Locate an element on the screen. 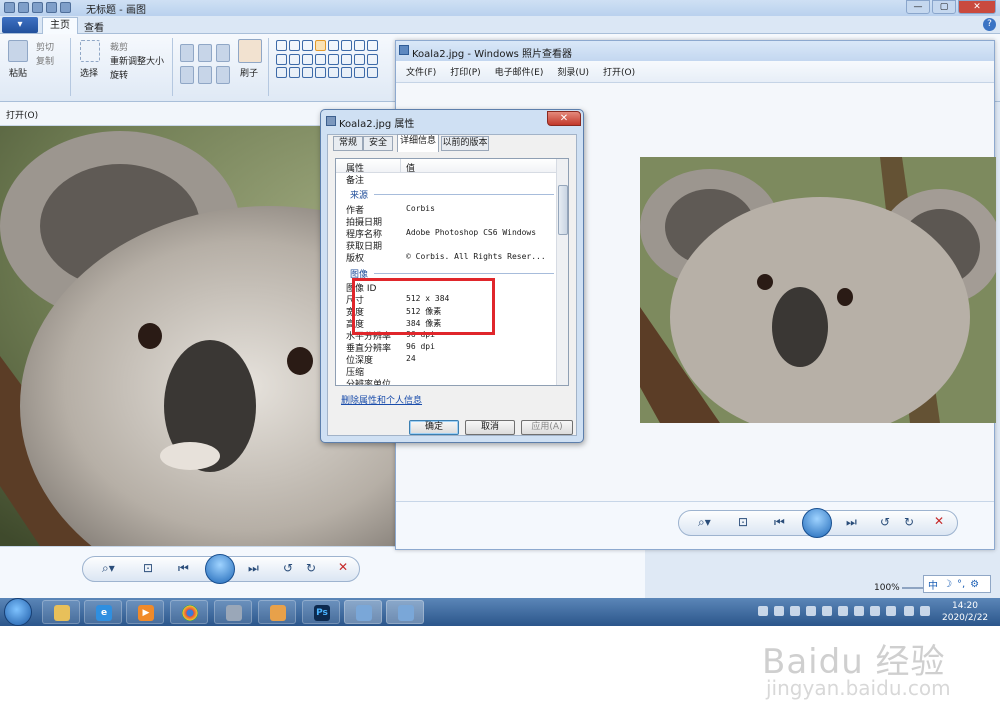  brush-icon is located at coordinates (250, 51).